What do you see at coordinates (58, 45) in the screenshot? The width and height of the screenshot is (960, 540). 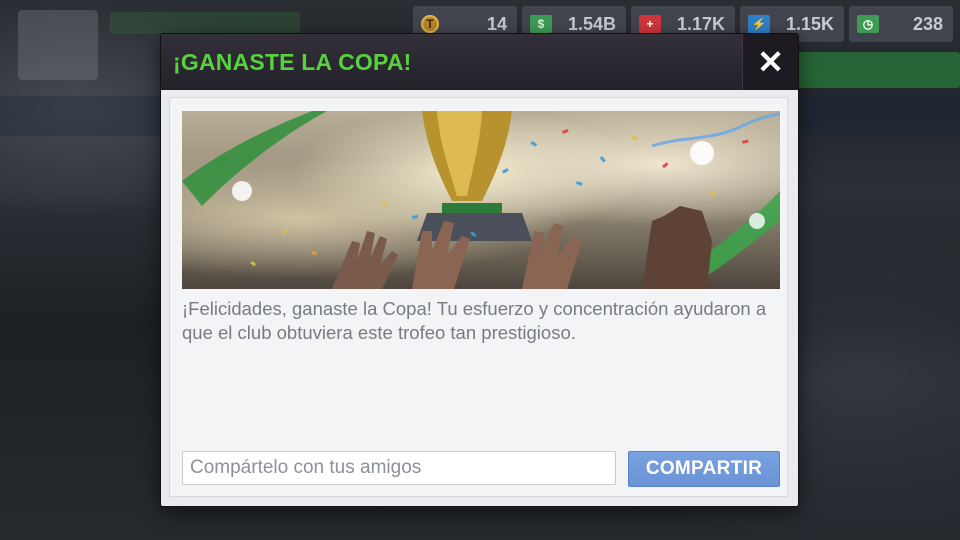 I see `background-club-badge` at bounding box center [58, 45].